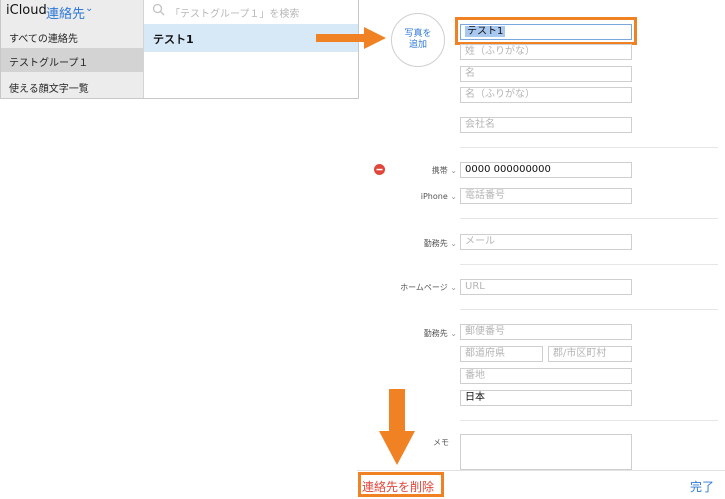  What do you see at coordinates (439, 170) in the screenshot?
I see `phone-label-text: 携帯` at bounding box center [439, 170].